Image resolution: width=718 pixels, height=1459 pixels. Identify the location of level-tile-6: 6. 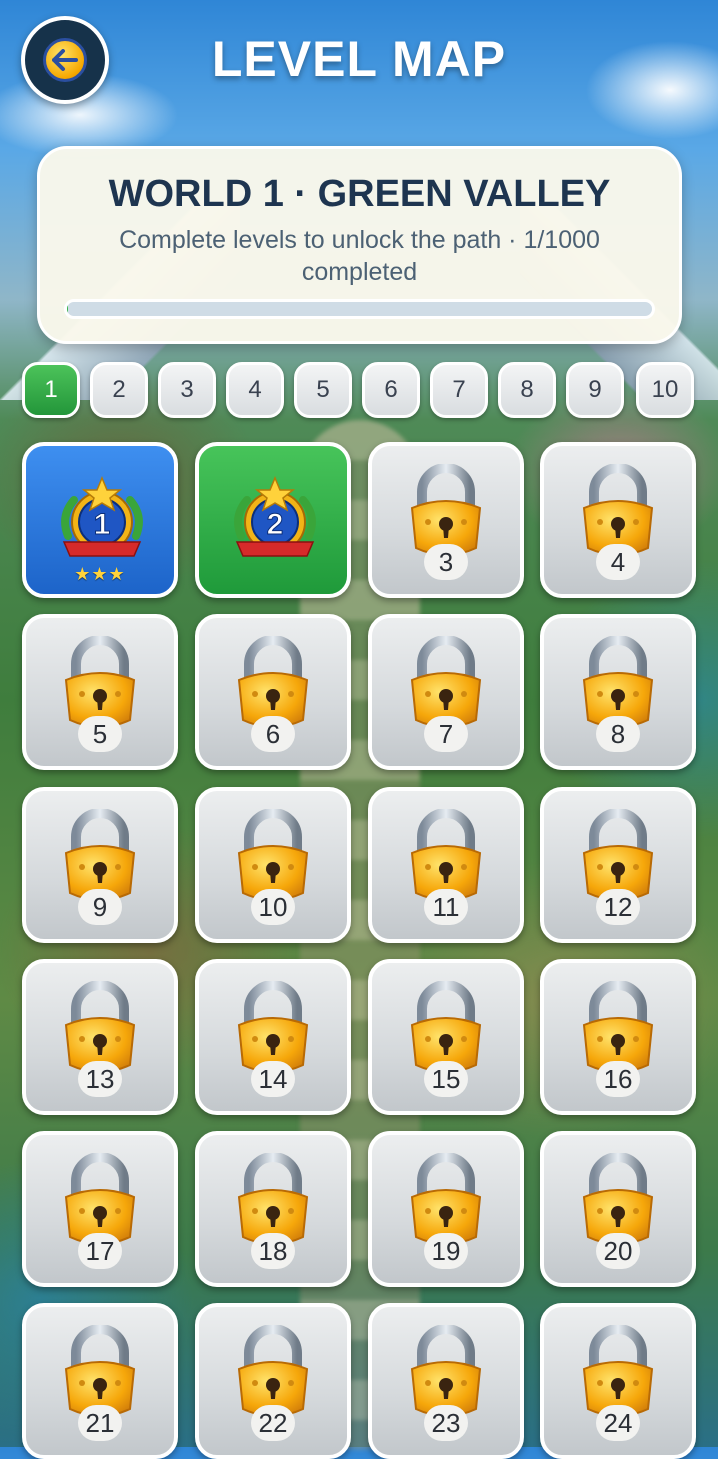
(273, 692).